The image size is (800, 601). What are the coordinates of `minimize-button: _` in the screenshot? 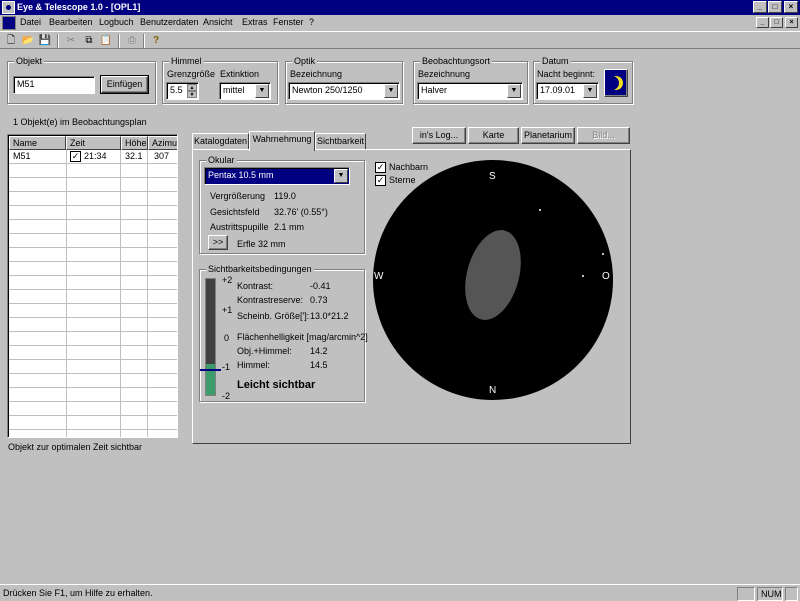 It's located at (760, 7).